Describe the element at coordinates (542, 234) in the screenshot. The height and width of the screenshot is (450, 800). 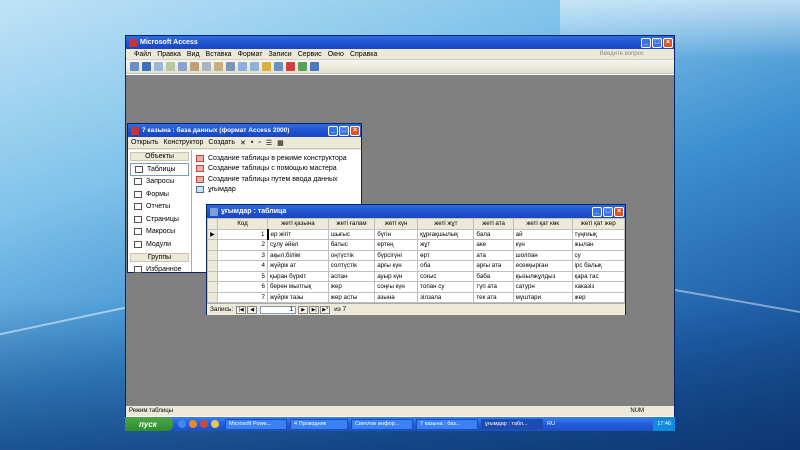
I see `table-cell: ай` at that location.